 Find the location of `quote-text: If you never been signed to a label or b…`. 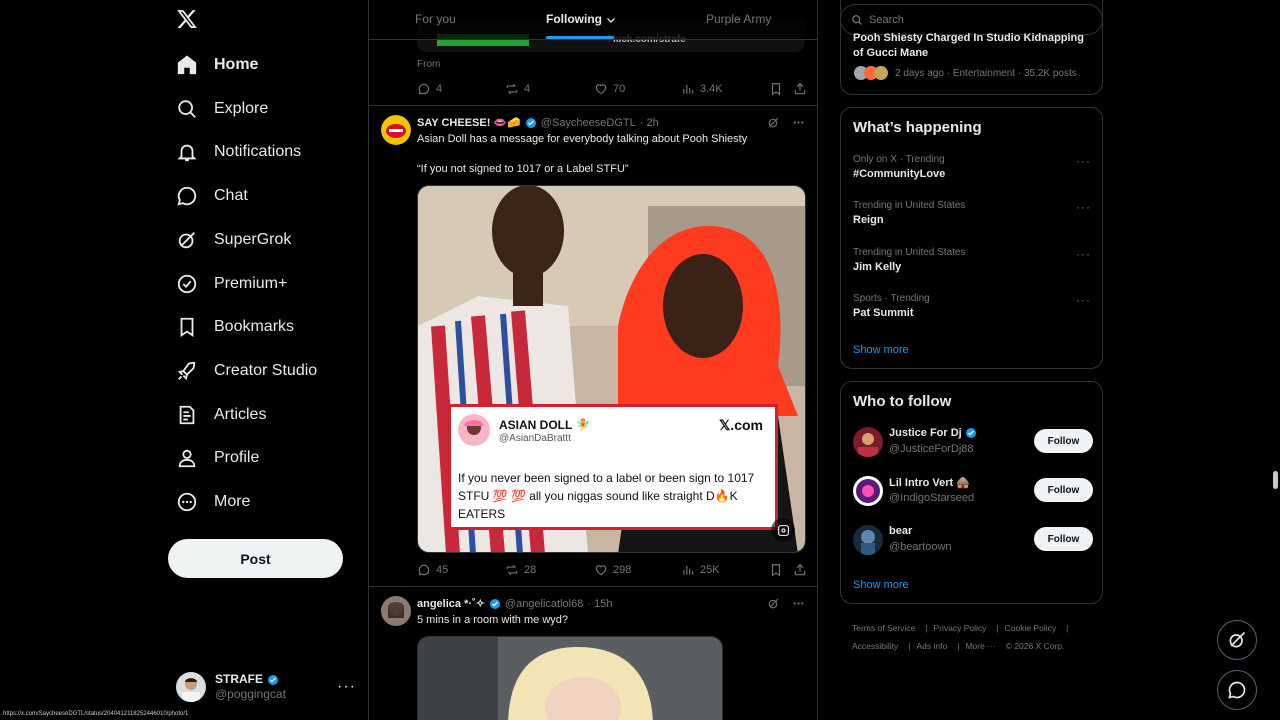

quote-text: If you never been signed to a label or b… is located at coordinates (606, 496).